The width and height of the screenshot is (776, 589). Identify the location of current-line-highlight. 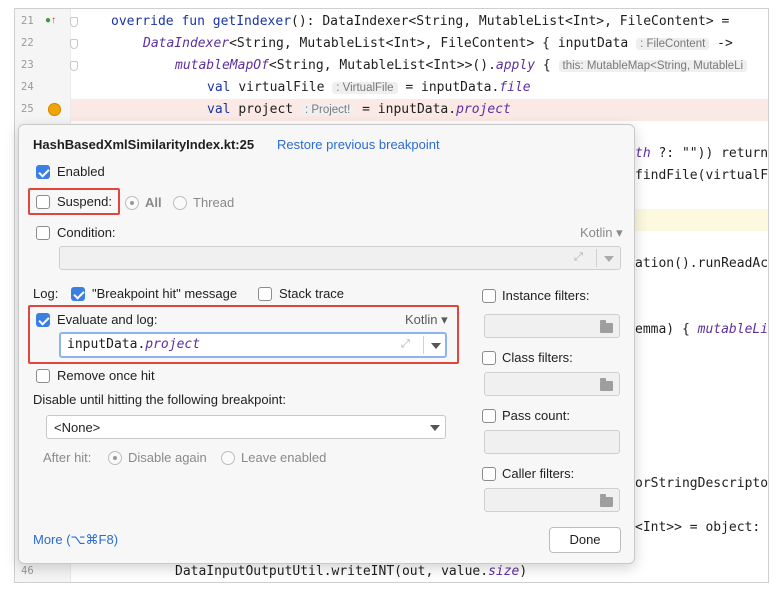
(694, 220).